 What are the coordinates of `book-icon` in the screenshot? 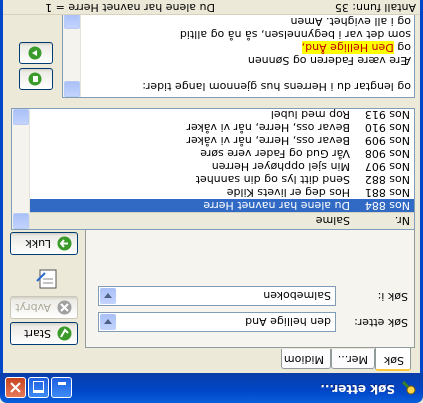 It's located at (46, 279).